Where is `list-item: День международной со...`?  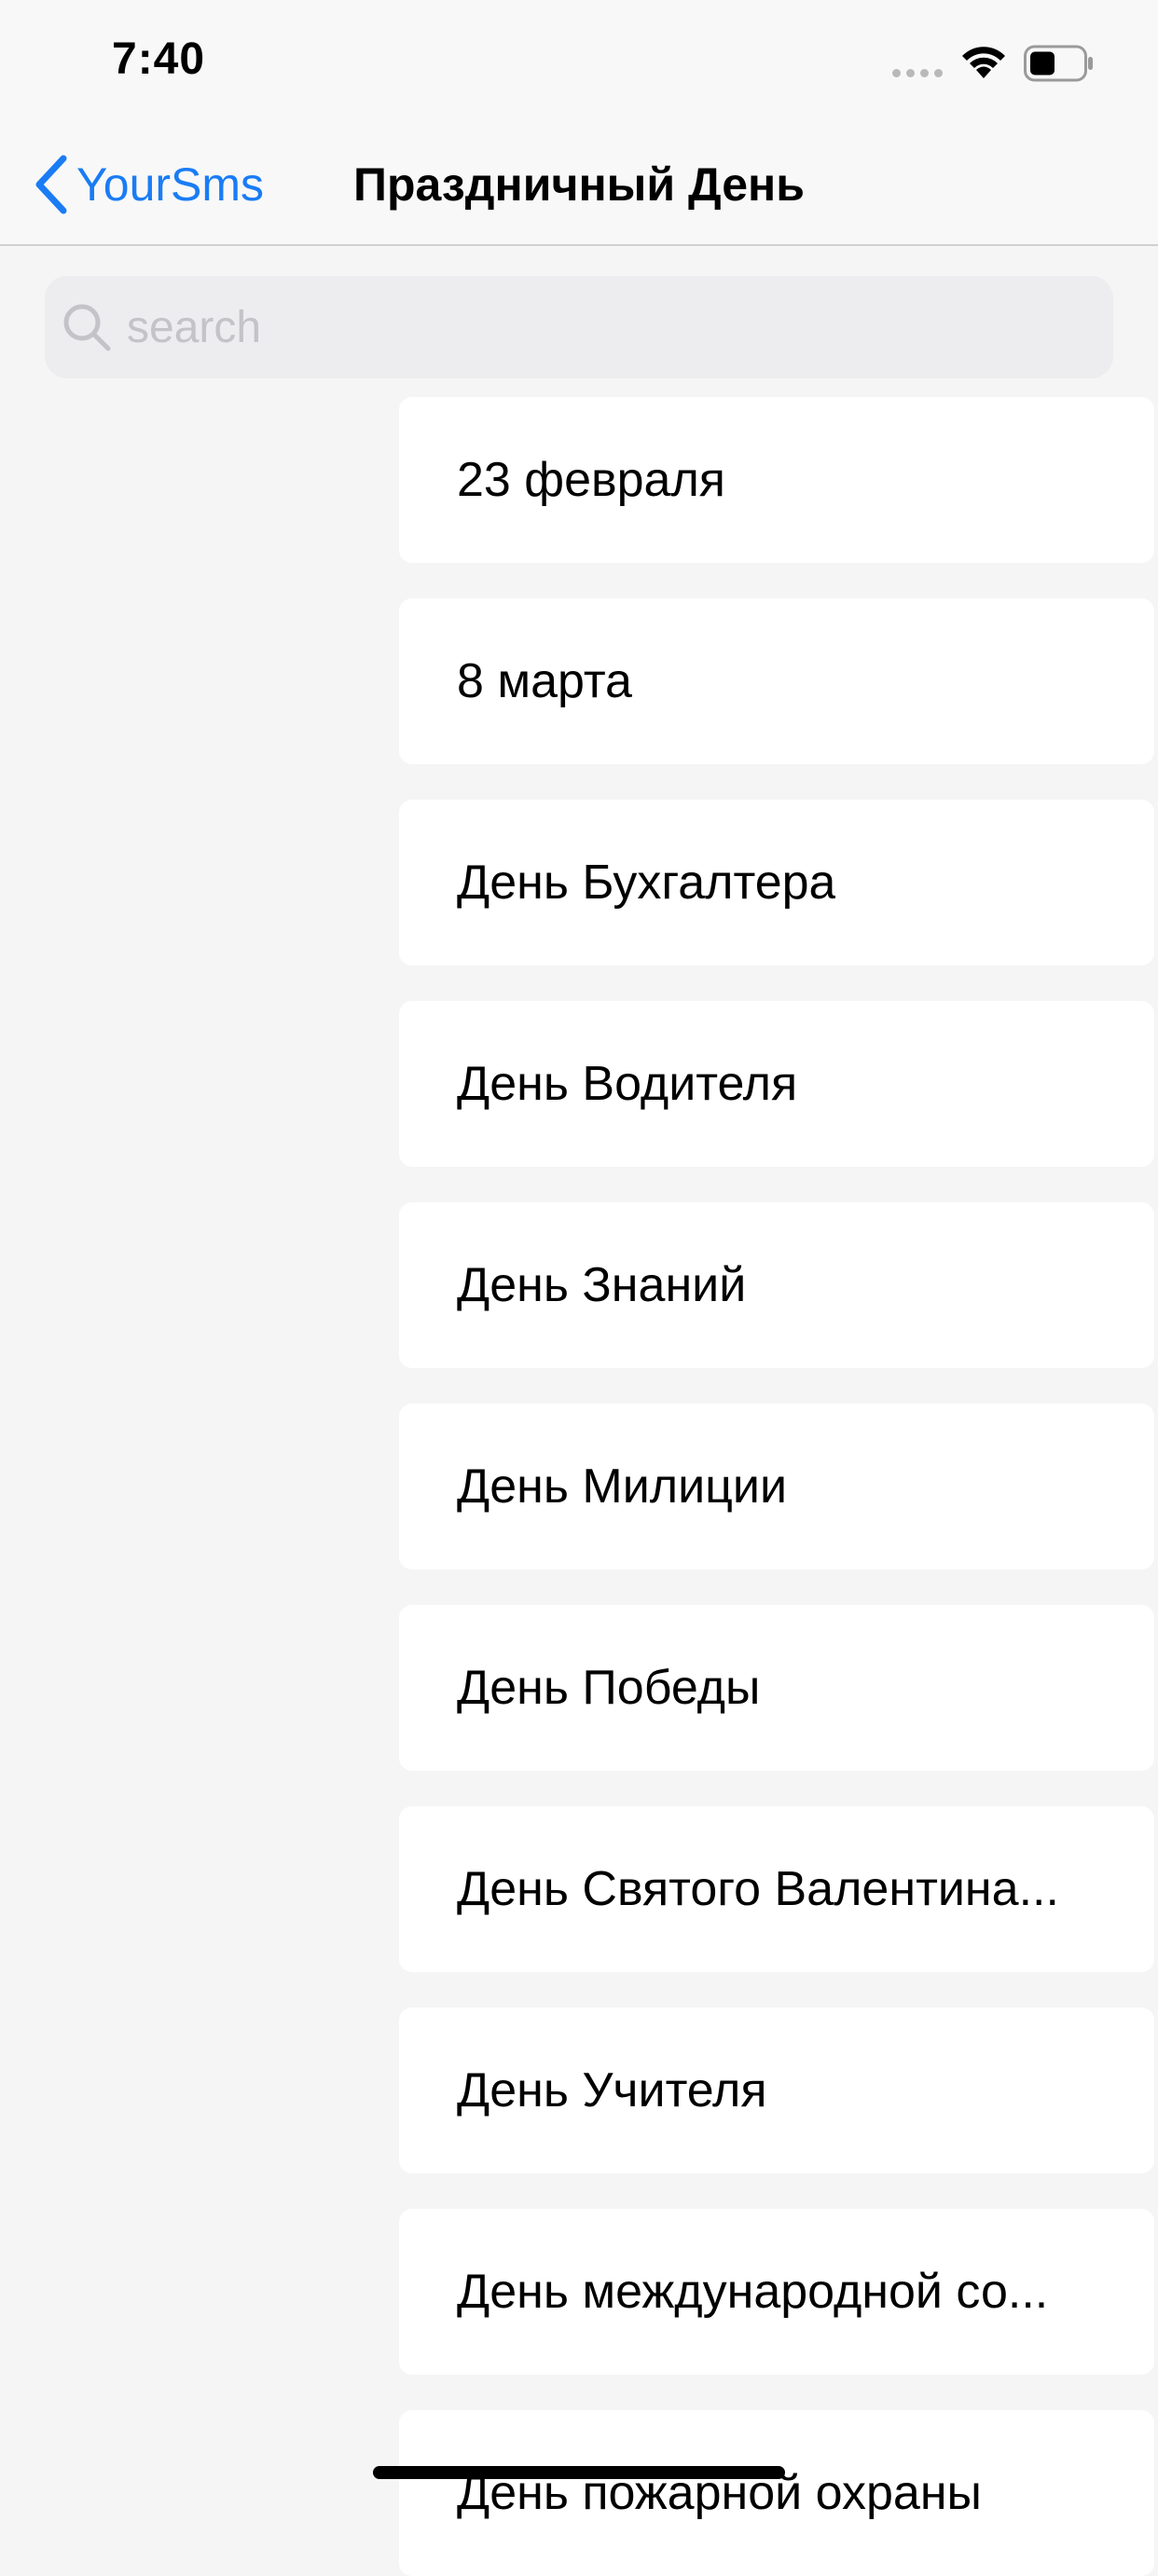 list-item: День международной со... is located at coordinates (776, 2292).